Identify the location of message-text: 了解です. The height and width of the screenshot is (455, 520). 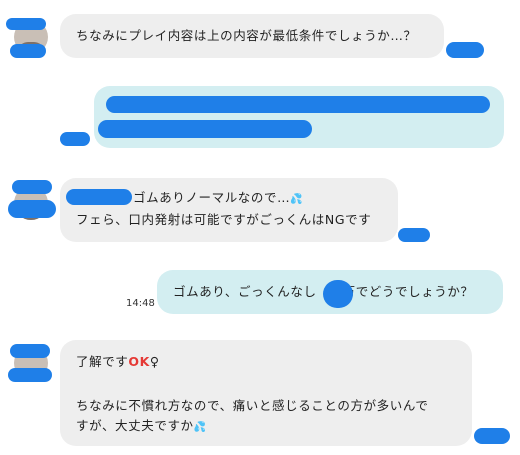
(102, 361).